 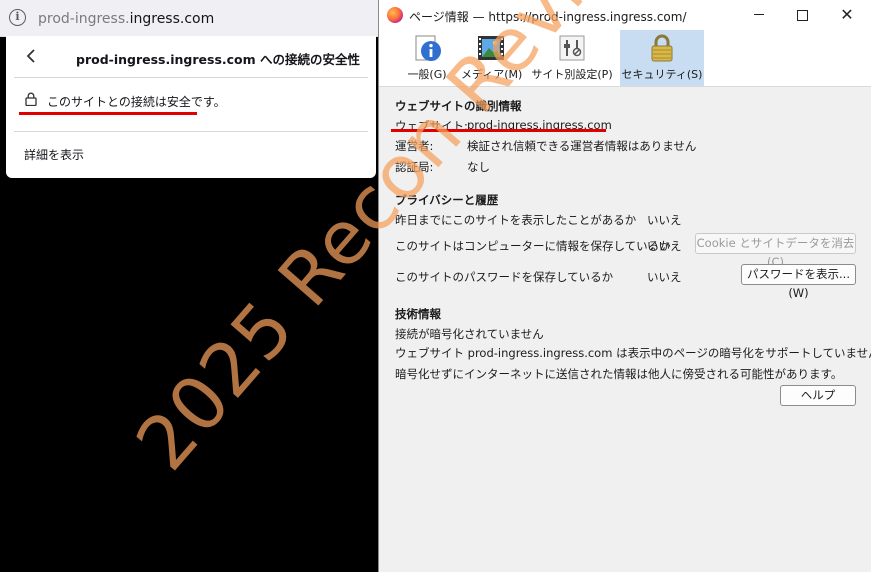 I want to click on firefox-icon, so click(x=395, y=15).